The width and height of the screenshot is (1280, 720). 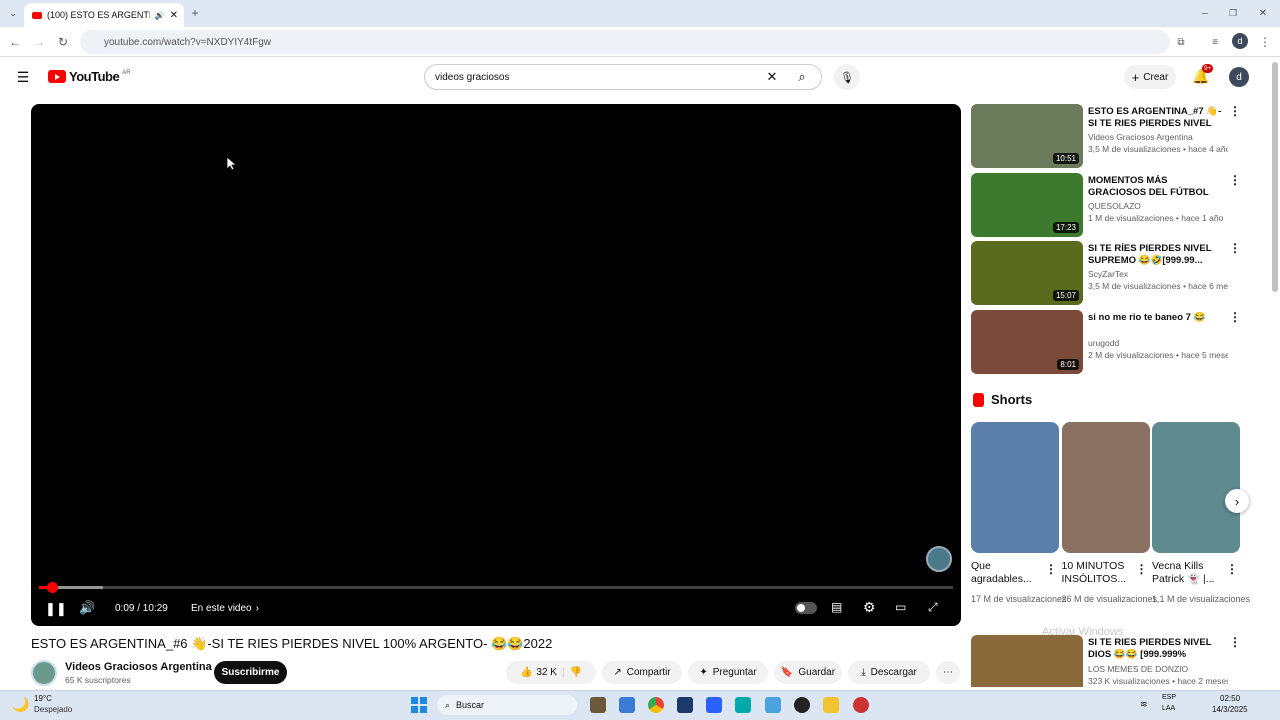 I want to click on media-taskbar-icon, so click(x=802, y=705).